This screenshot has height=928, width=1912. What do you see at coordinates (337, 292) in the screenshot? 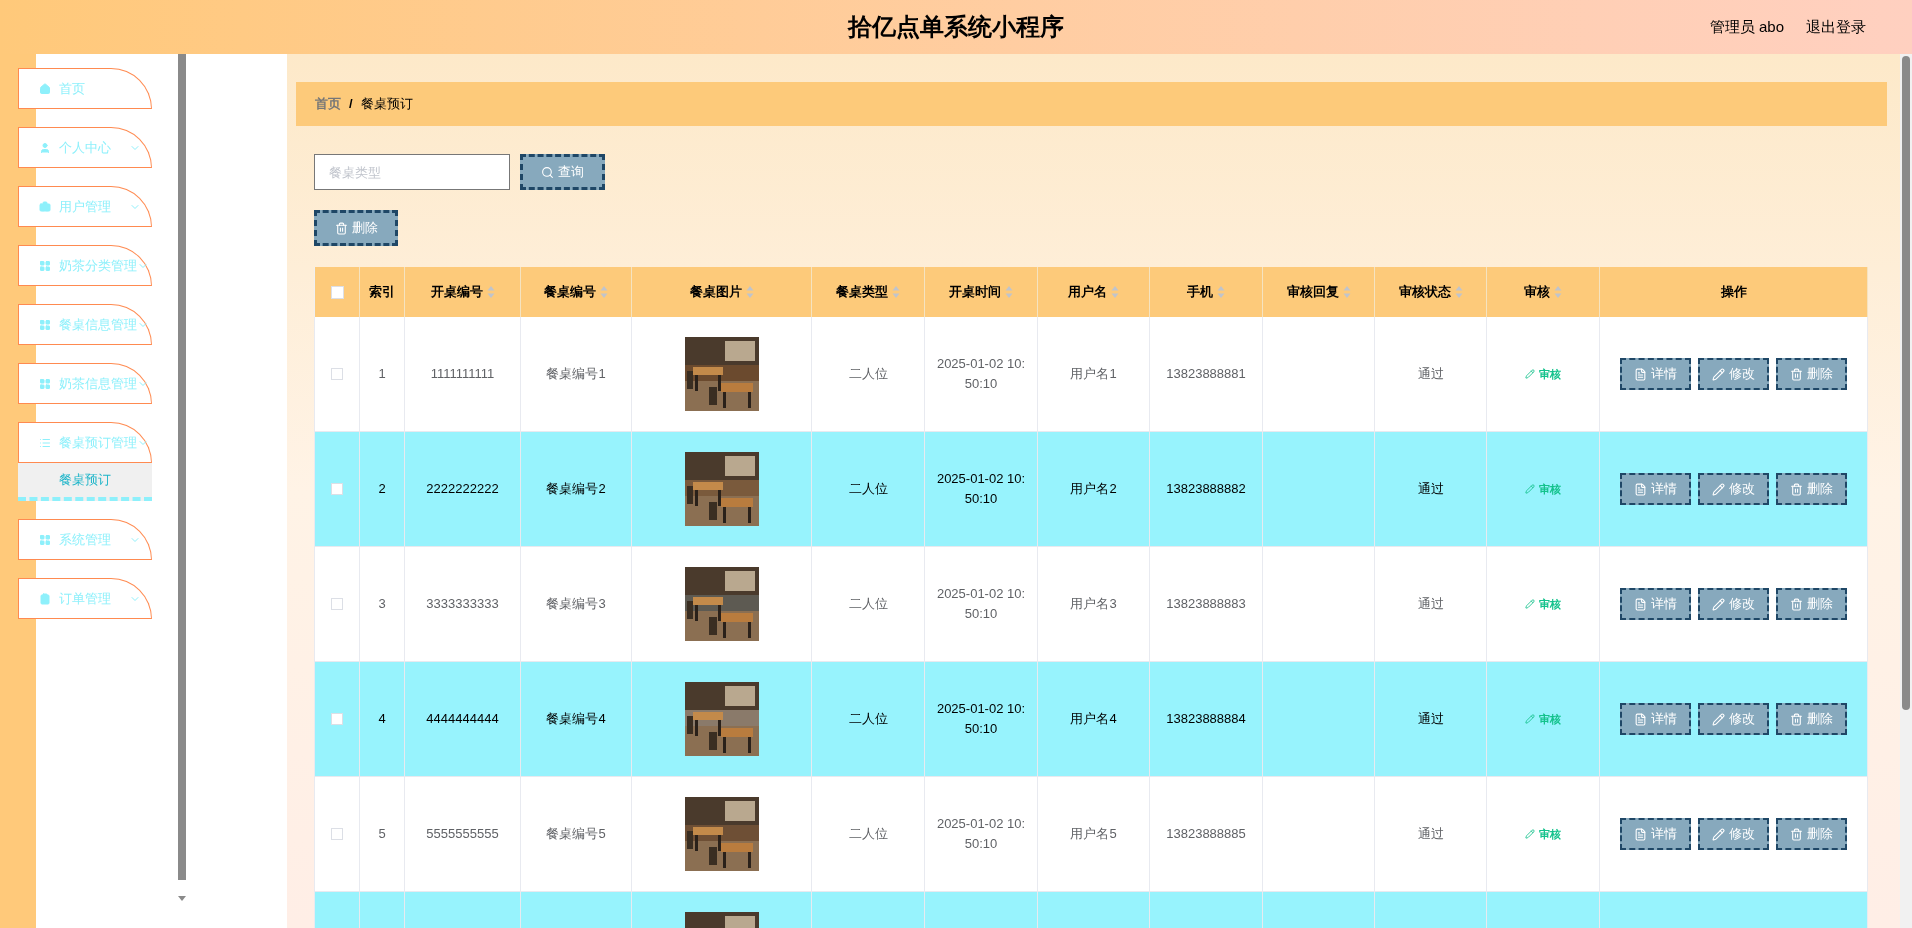
I see `select-all-checkbox` at bounding box center [337, 292].